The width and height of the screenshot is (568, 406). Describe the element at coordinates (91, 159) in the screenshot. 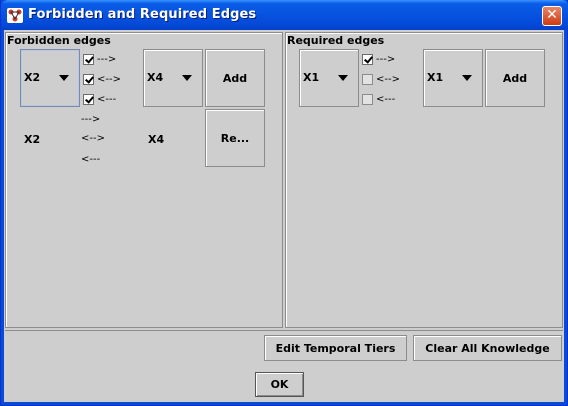

I see `forbidden-edge-arrow-reverse: <---` at that location.